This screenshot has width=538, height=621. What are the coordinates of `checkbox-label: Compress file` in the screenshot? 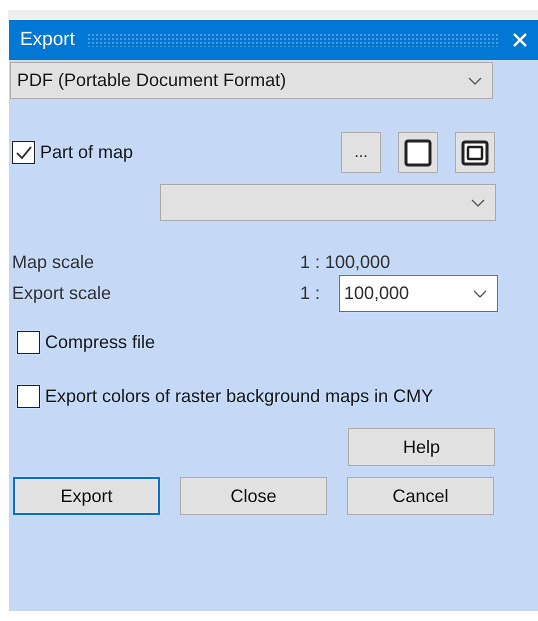 It's located at (100, 342).